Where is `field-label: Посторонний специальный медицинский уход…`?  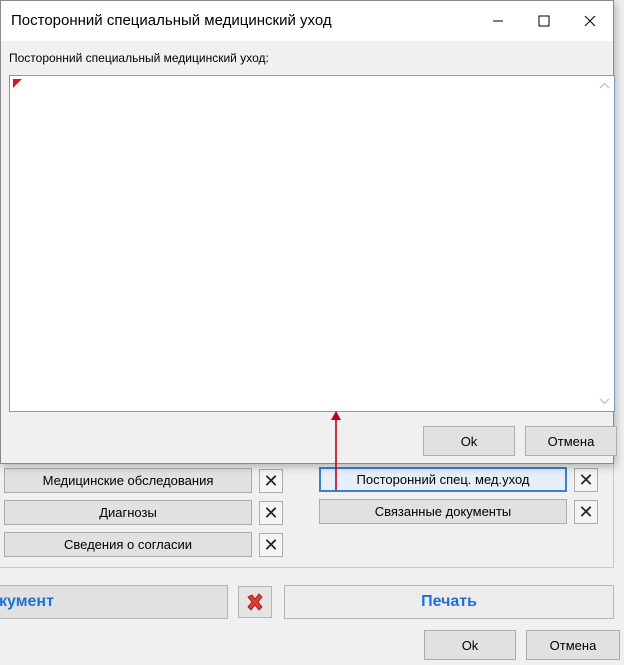 field-label: Посторонний специальный медицинский уход… is located at coordinates (139, 58).